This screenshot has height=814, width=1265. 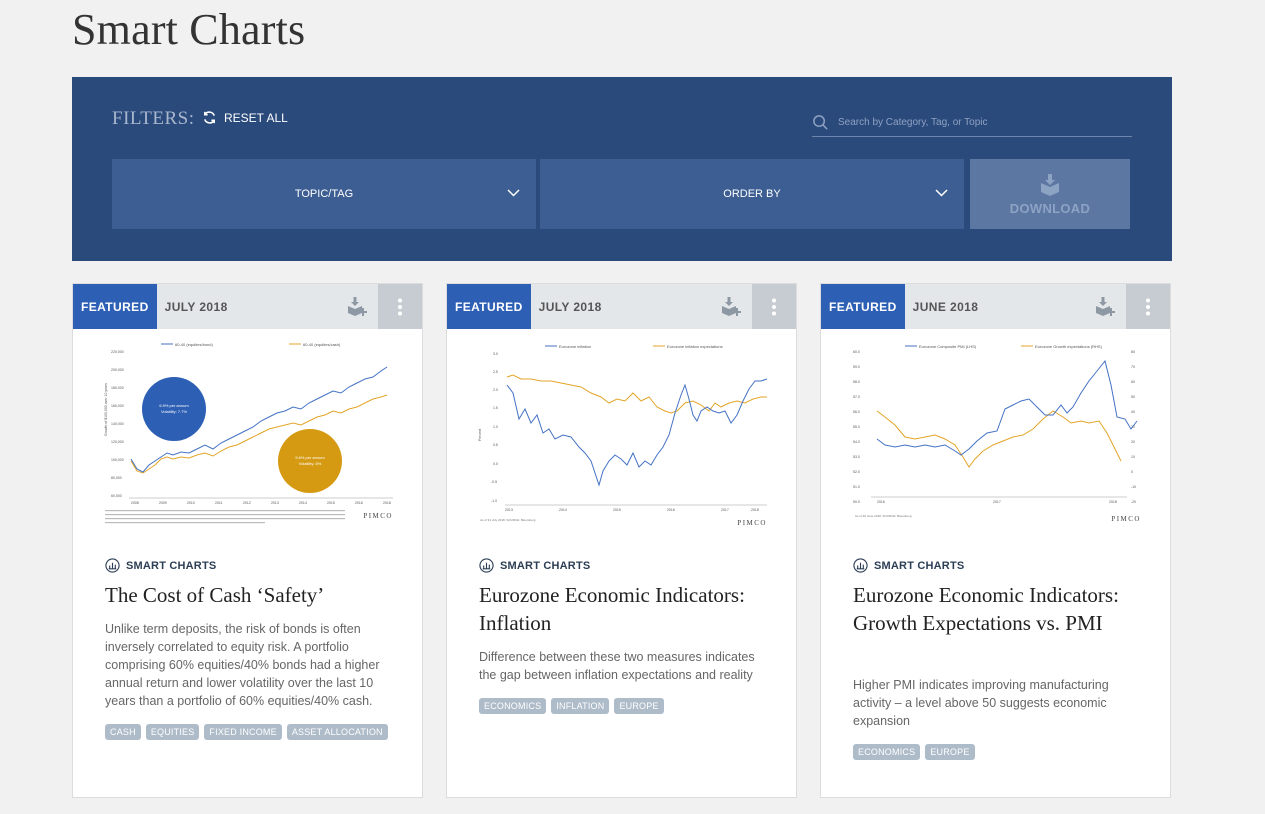 I want to click on thumb-xtick: 2008, so click(x=135, y=503).